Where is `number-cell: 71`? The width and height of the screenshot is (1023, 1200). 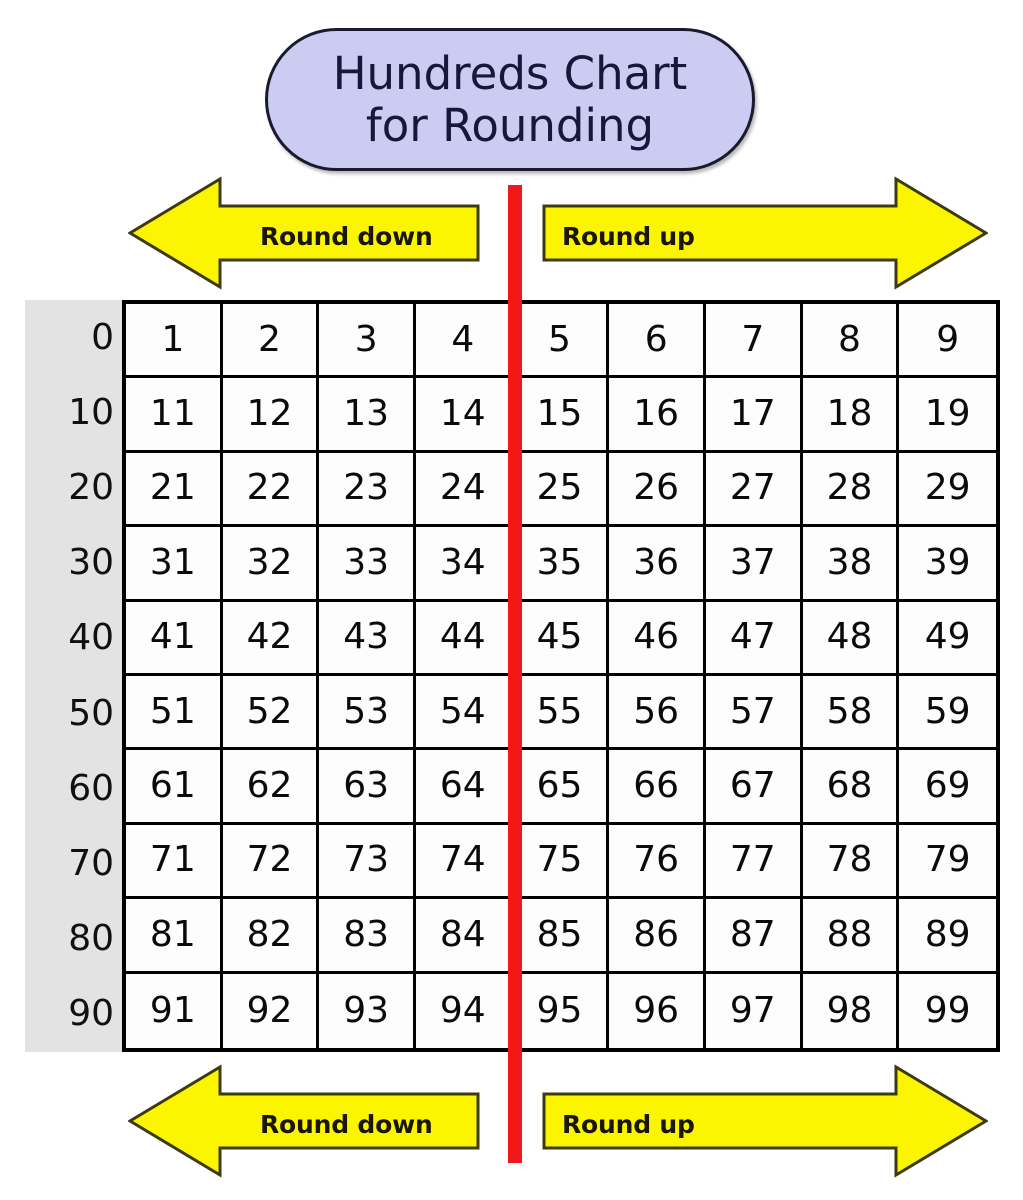 number-cell: 71 is located at coordinates (174, 862).